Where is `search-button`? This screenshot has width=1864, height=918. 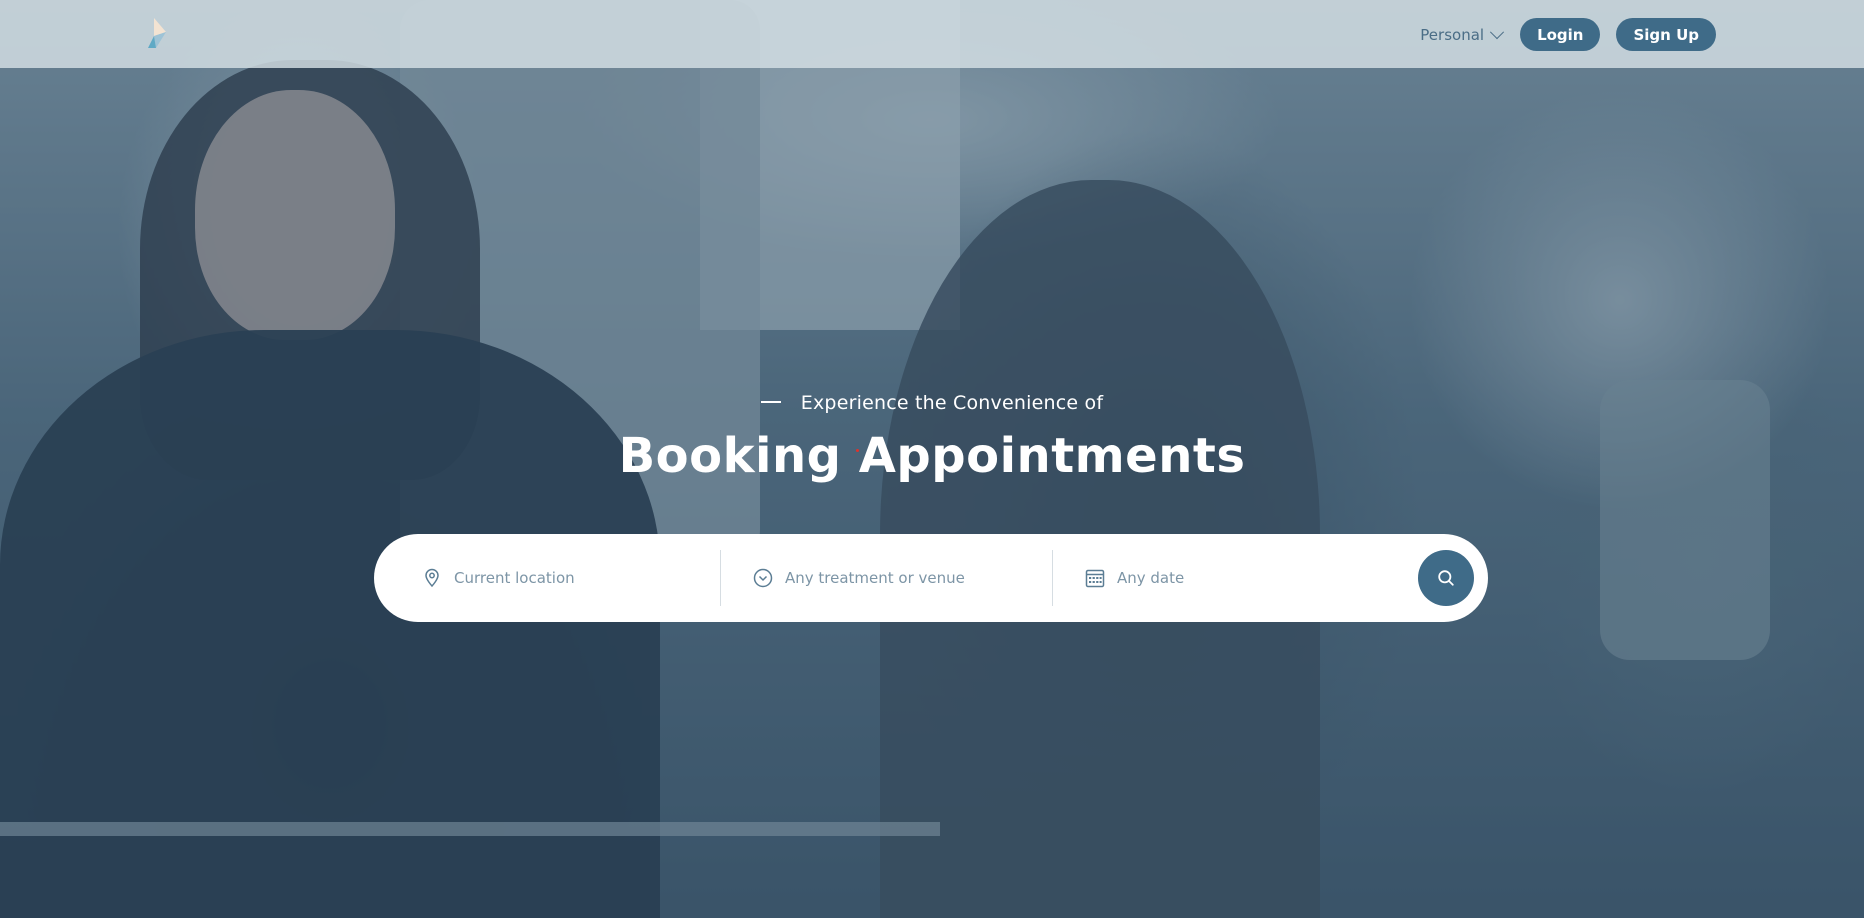 search-button is located at coordinates (1446, 578).